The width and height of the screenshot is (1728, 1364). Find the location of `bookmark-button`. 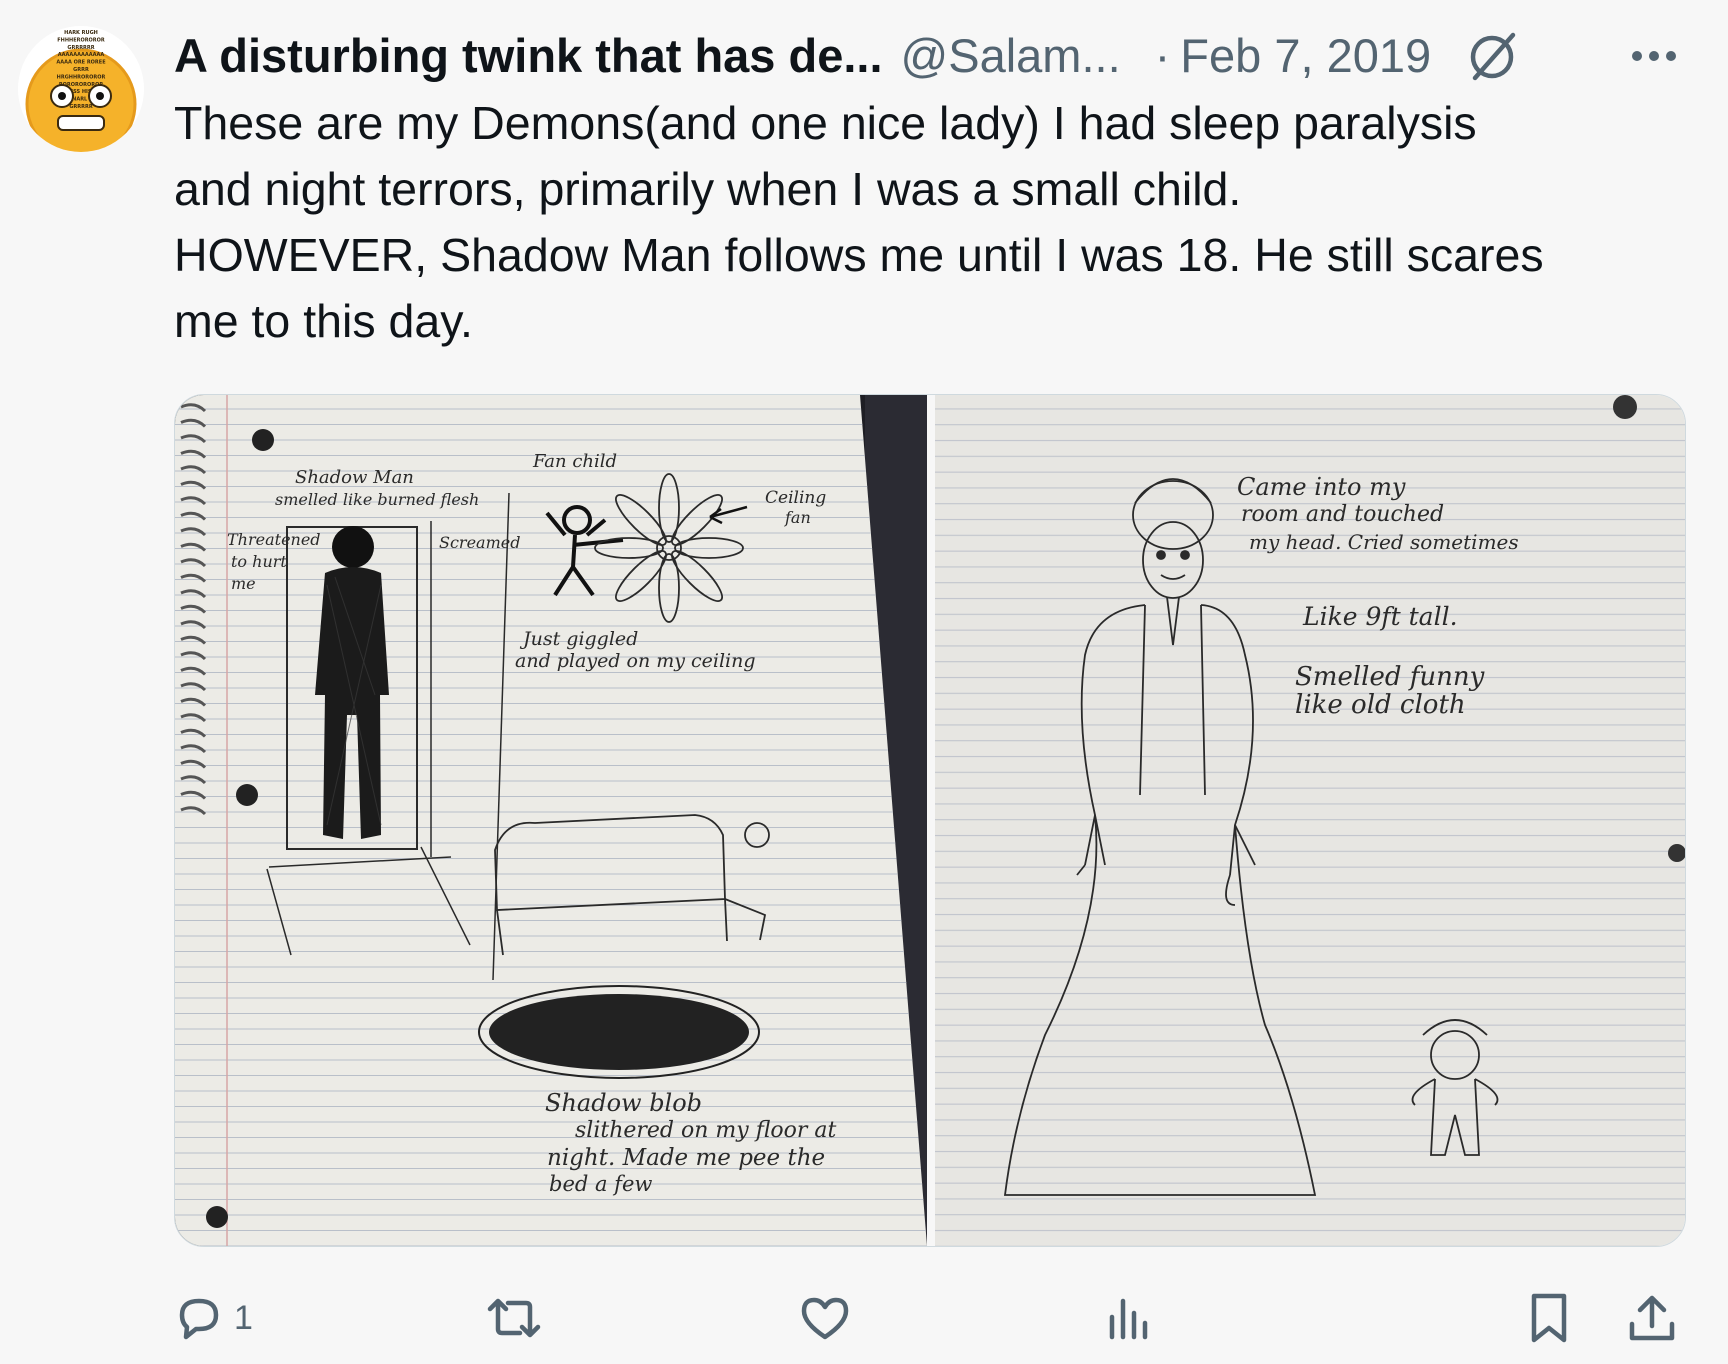

bookmark-button is located at coordinates (1549, 1318).